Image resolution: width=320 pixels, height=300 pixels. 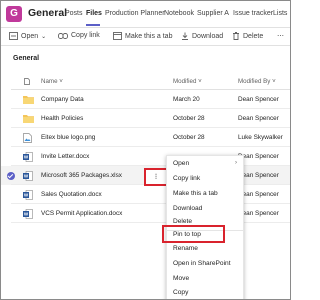 What do you see at coordinates (179, 13) in the screenshot?
I see `tab-notebook: Notebook` at bounding box center [179, 13].